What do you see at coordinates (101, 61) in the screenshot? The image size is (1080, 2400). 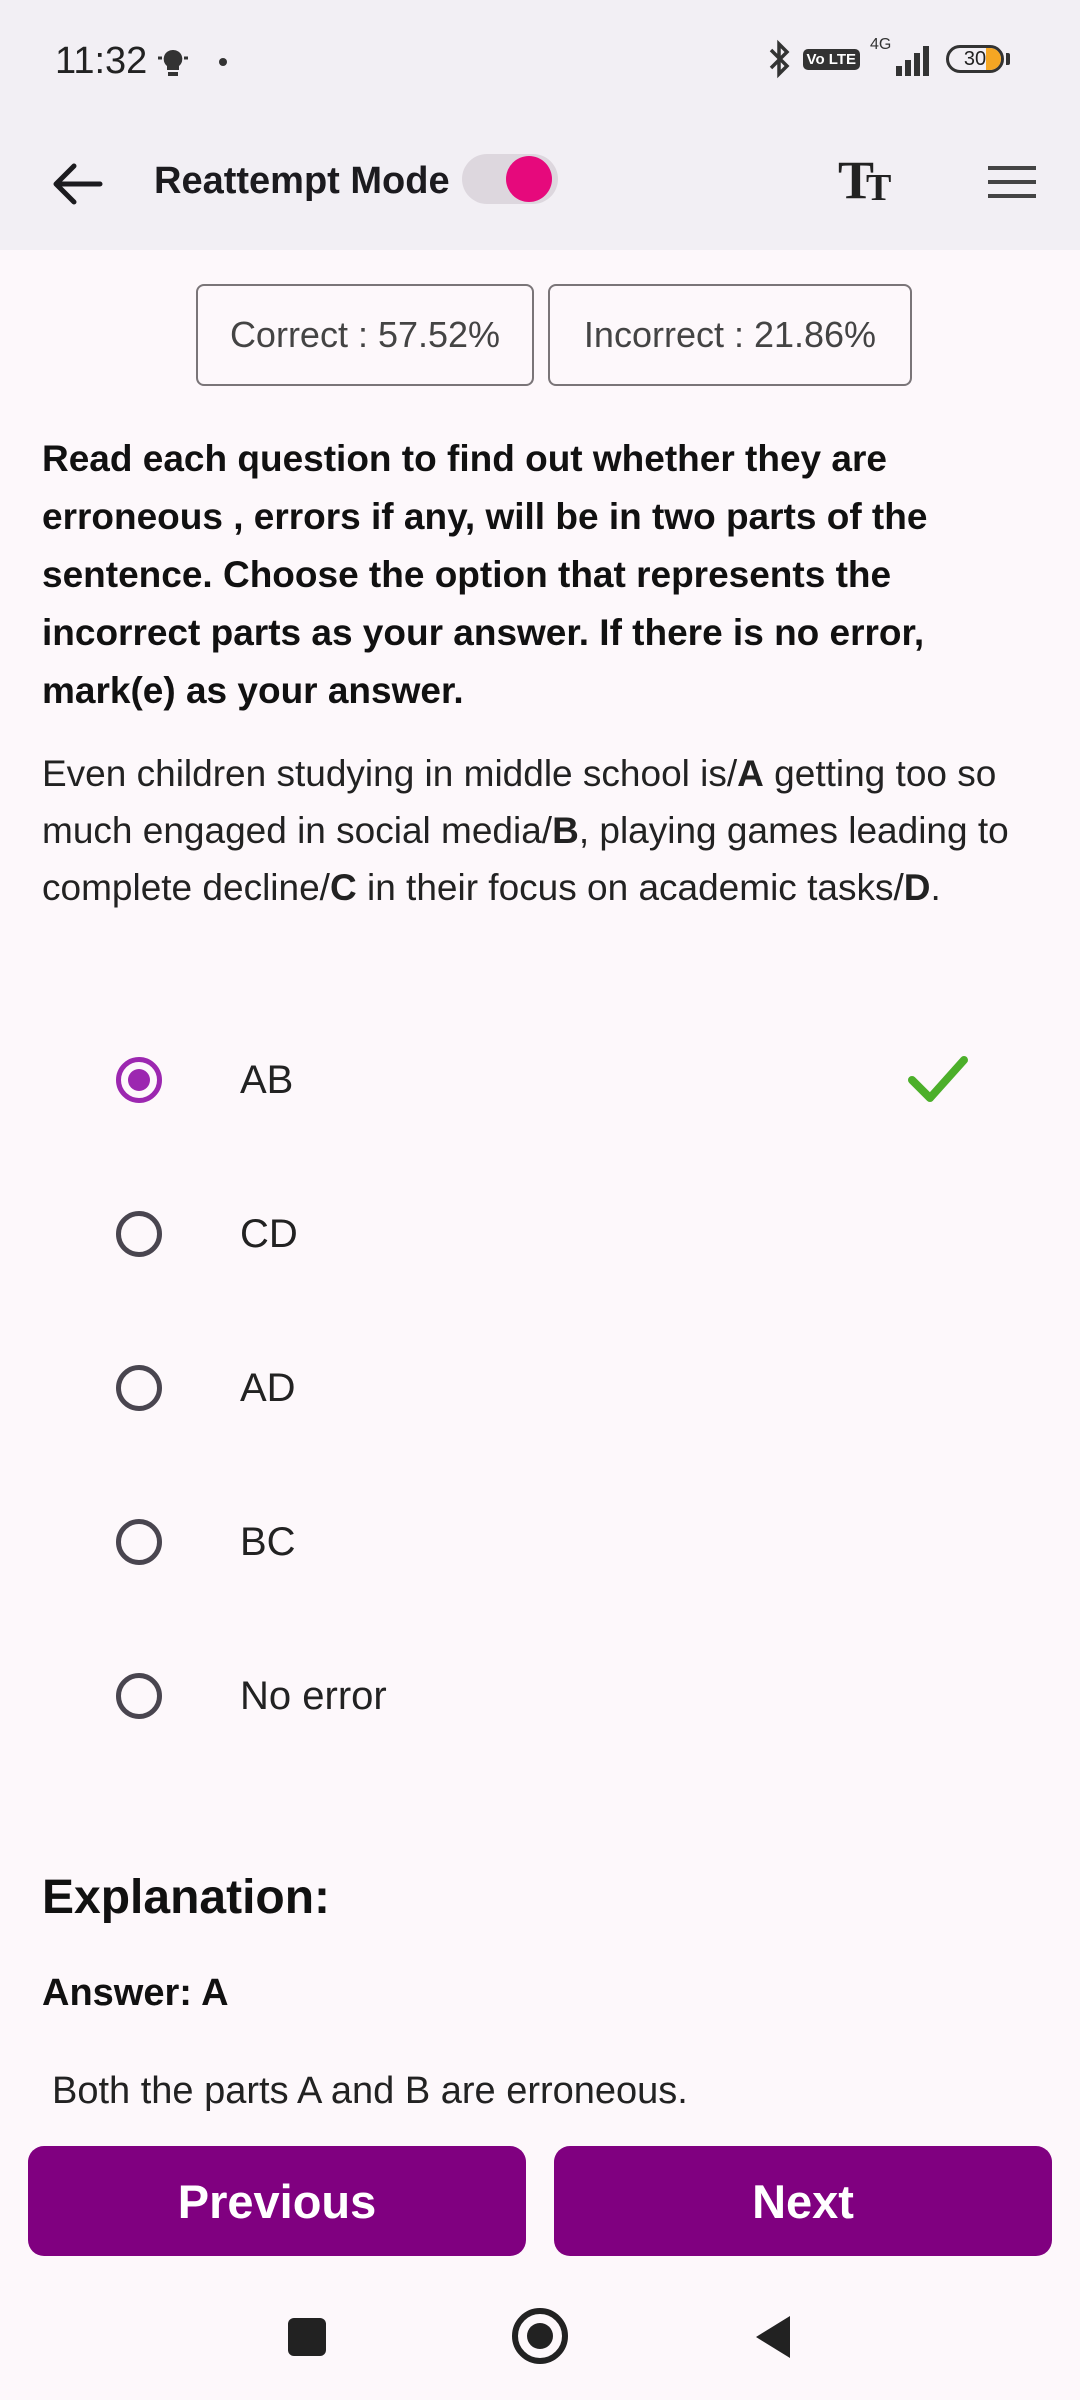 I see `status-time: 11:32` at bounding box center [101, 61].